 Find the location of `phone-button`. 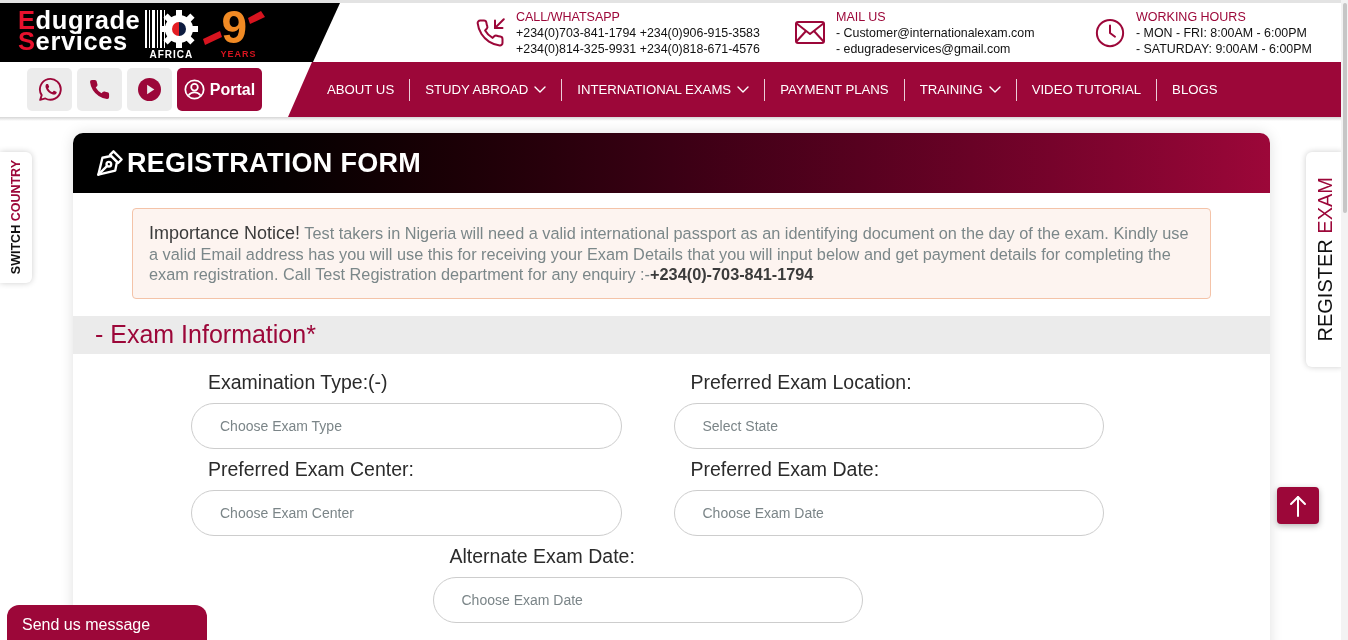

phone-button is located at coordinates (99, 89).